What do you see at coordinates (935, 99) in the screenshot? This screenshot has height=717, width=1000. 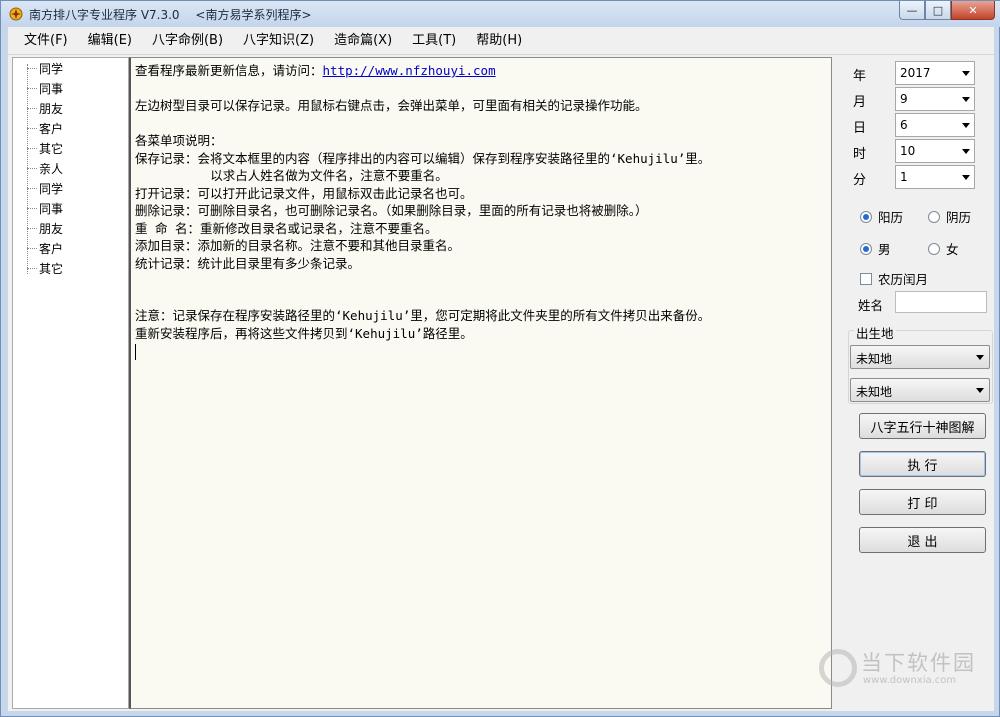 I see `month-combo: 9` at bounding box center [935, 99].